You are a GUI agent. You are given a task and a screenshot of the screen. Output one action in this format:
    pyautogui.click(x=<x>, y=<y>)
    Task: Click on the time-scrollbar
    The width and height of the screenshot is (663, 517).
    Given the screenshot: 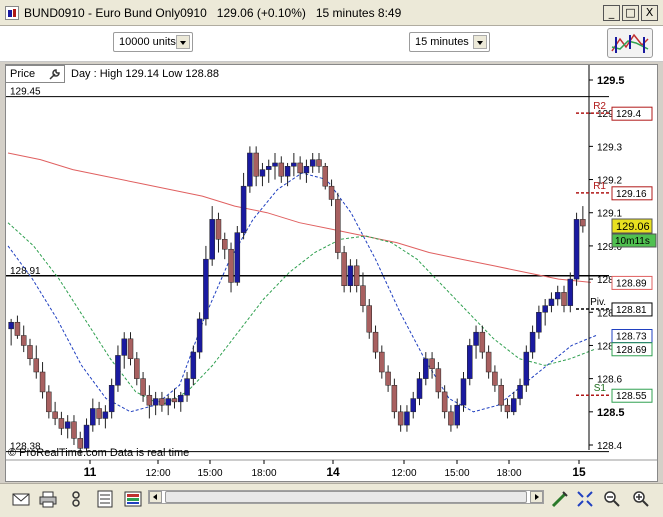 What is the action you would take?
    pyautogui.click(x=346, y=497)
    